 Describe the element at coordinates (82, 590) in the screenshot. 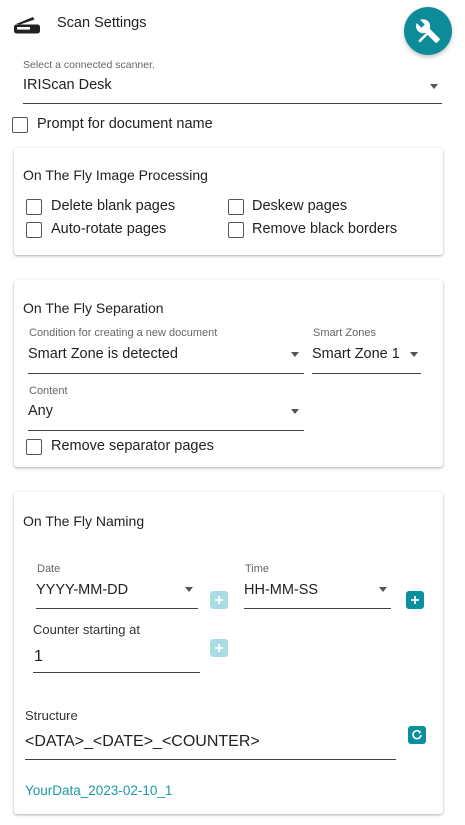

I see `date-select-value: YYYY-MM-DD` at that location.